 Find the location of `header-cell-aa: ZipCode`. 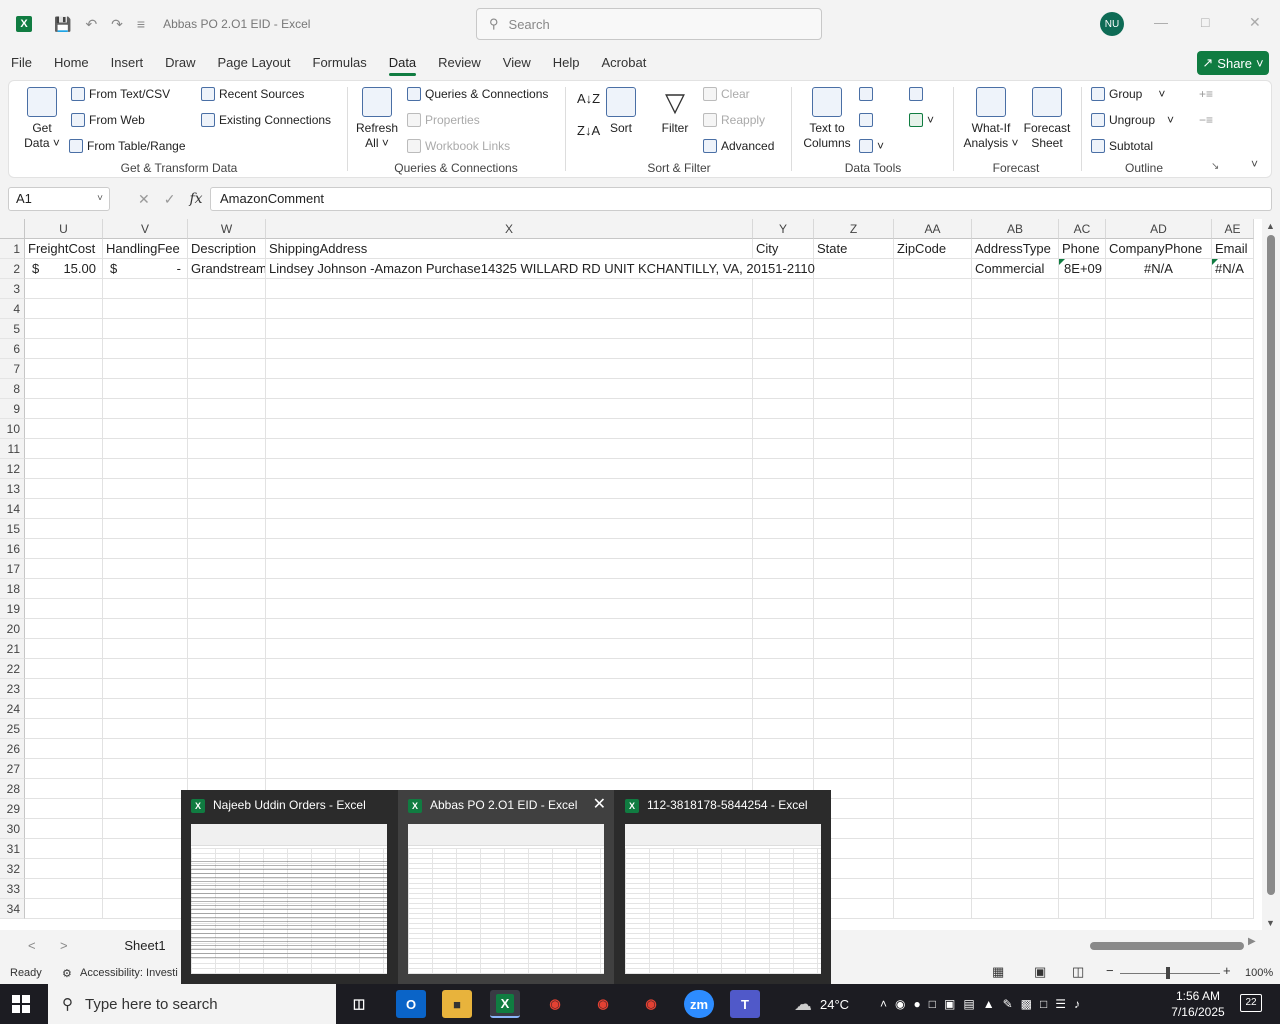

header-cell-aa: ZipCode is located at coordinates (933, 249).